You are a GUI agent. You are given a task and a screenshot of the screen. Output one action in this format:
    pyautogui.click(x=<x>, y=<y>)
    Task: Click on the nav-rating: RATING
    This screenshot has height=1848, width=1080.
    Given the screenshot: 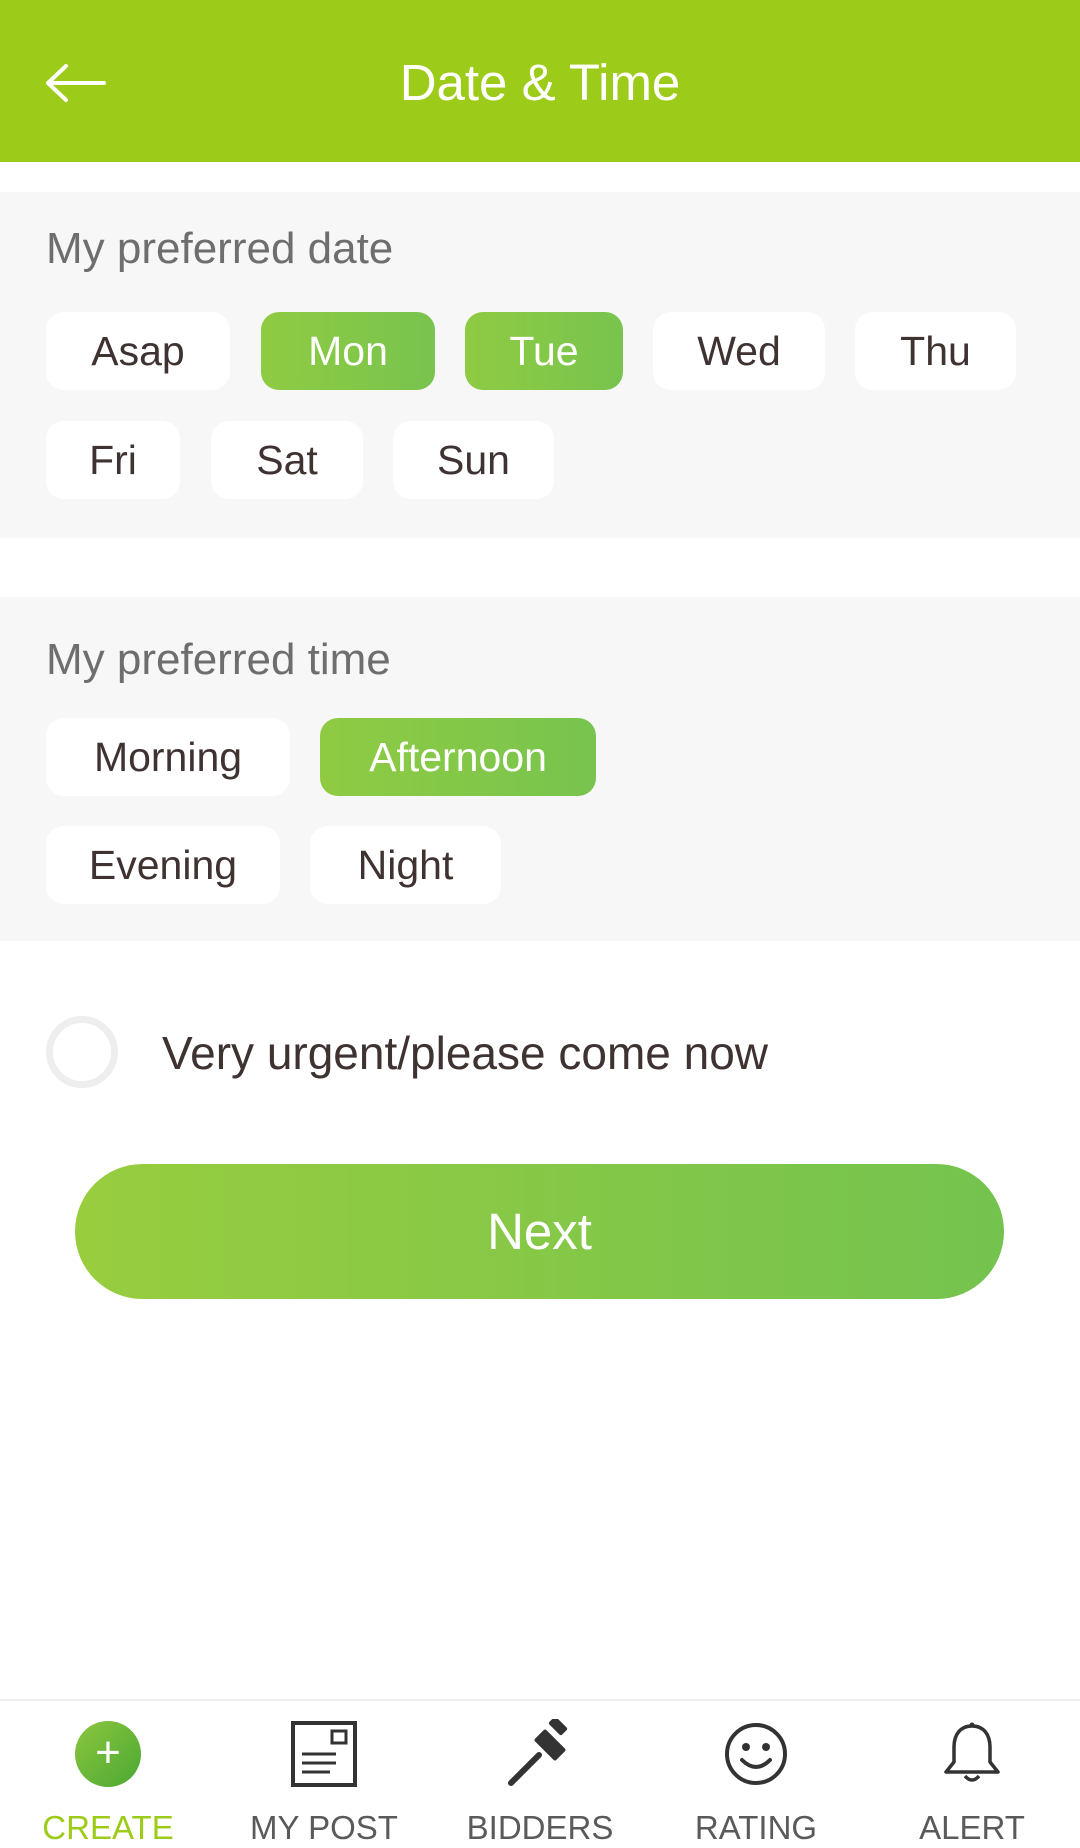 What is the action you would take?
    pyautogui.click(x=756, y=1774)
    